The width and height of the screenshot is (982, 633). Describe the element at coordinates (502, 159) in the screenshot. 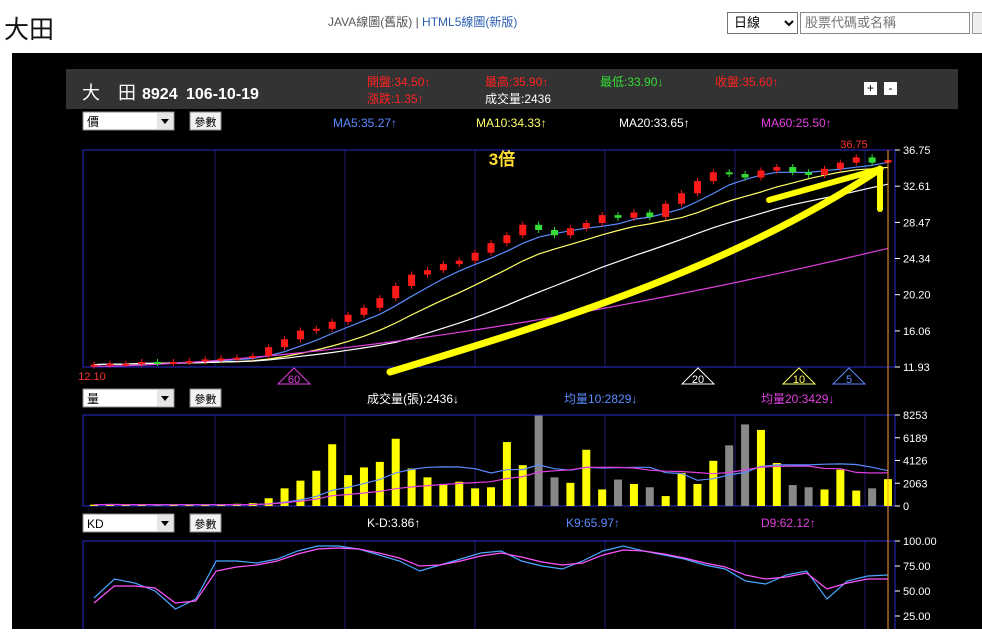

I see `annotation-label: 3倍` at that location.